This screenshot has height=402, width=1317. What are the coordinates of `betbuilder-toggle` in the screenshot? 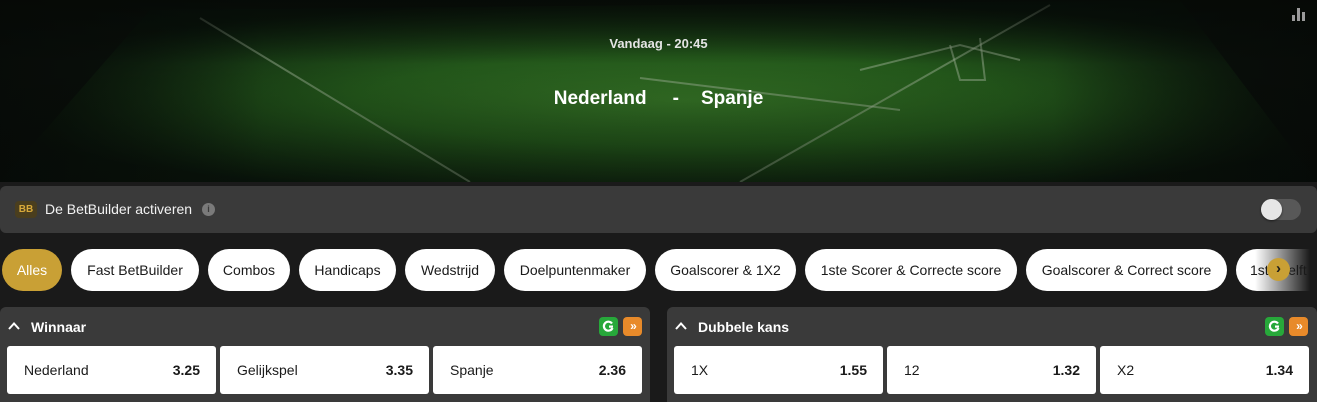 It's located at (1281, 209).